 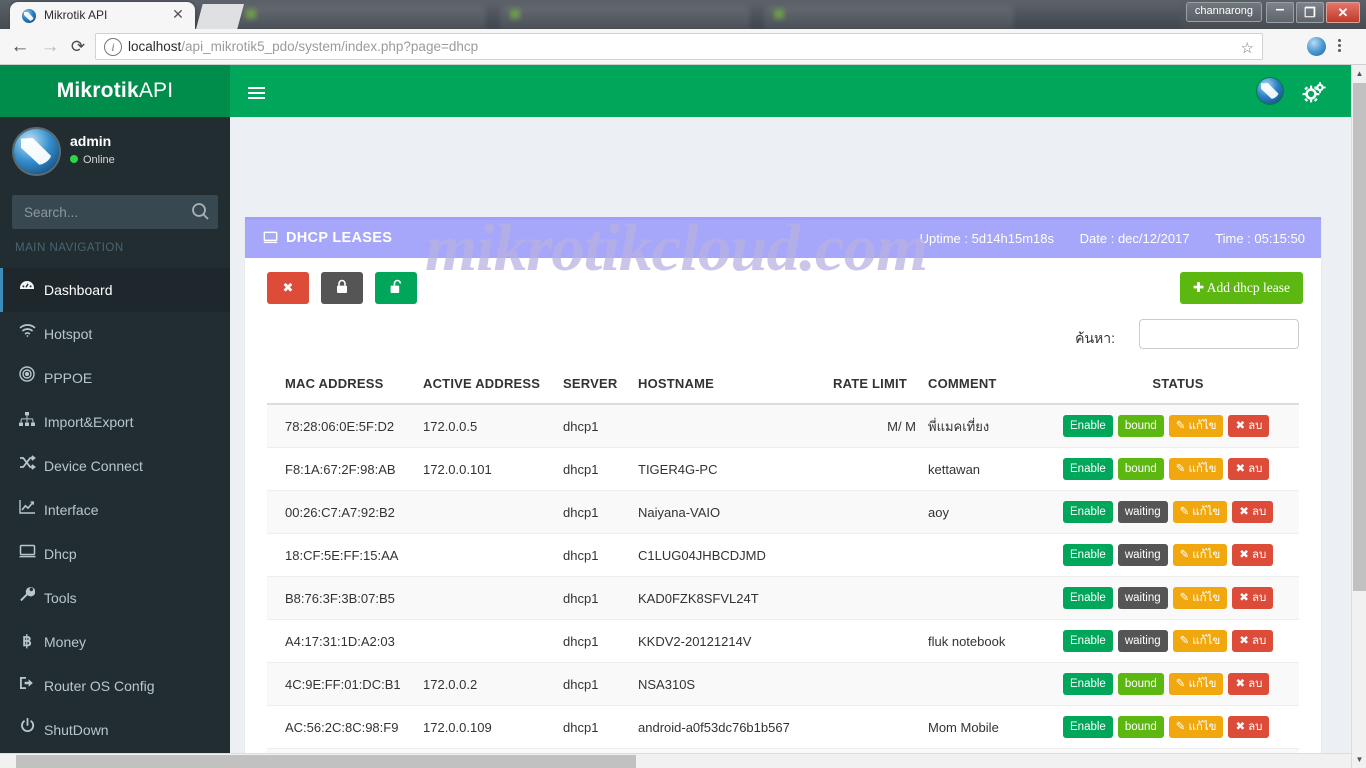 I want to click on cell-active-address, so click(x=487, y=555).